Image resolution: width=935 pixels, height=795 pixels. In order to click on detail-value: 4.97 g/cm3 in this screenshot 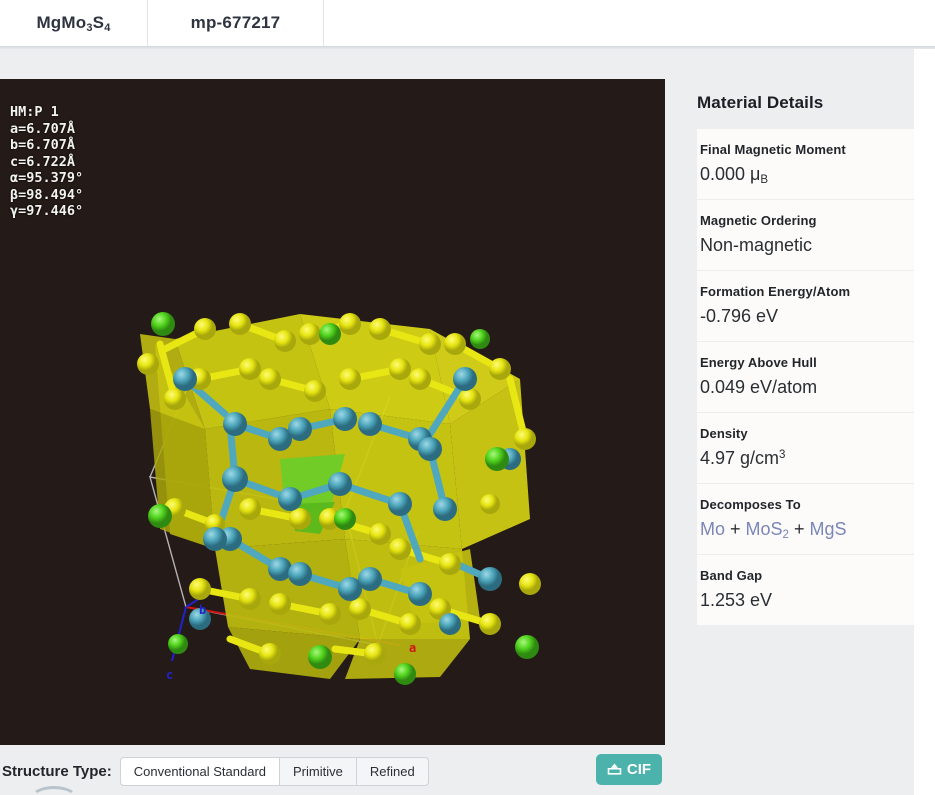, I will do `click(807, 458)`.